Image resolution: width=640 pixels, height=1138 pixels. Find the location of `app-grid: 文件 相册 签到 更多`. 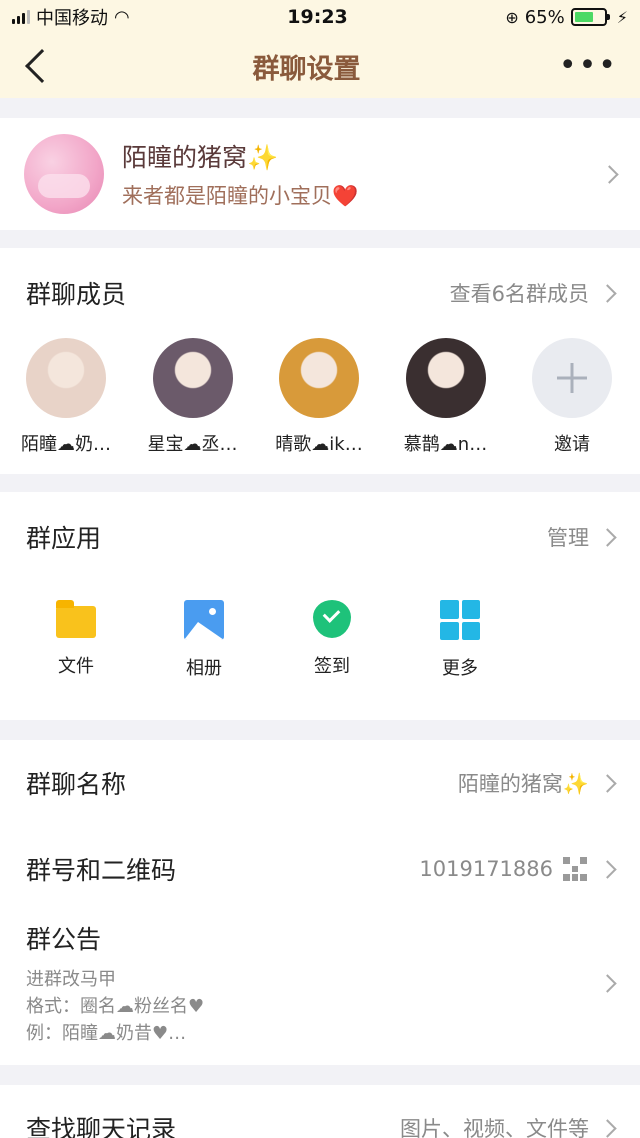

app-grid: 文件 相册 签到 更多 is located at coordinates (320, 651).